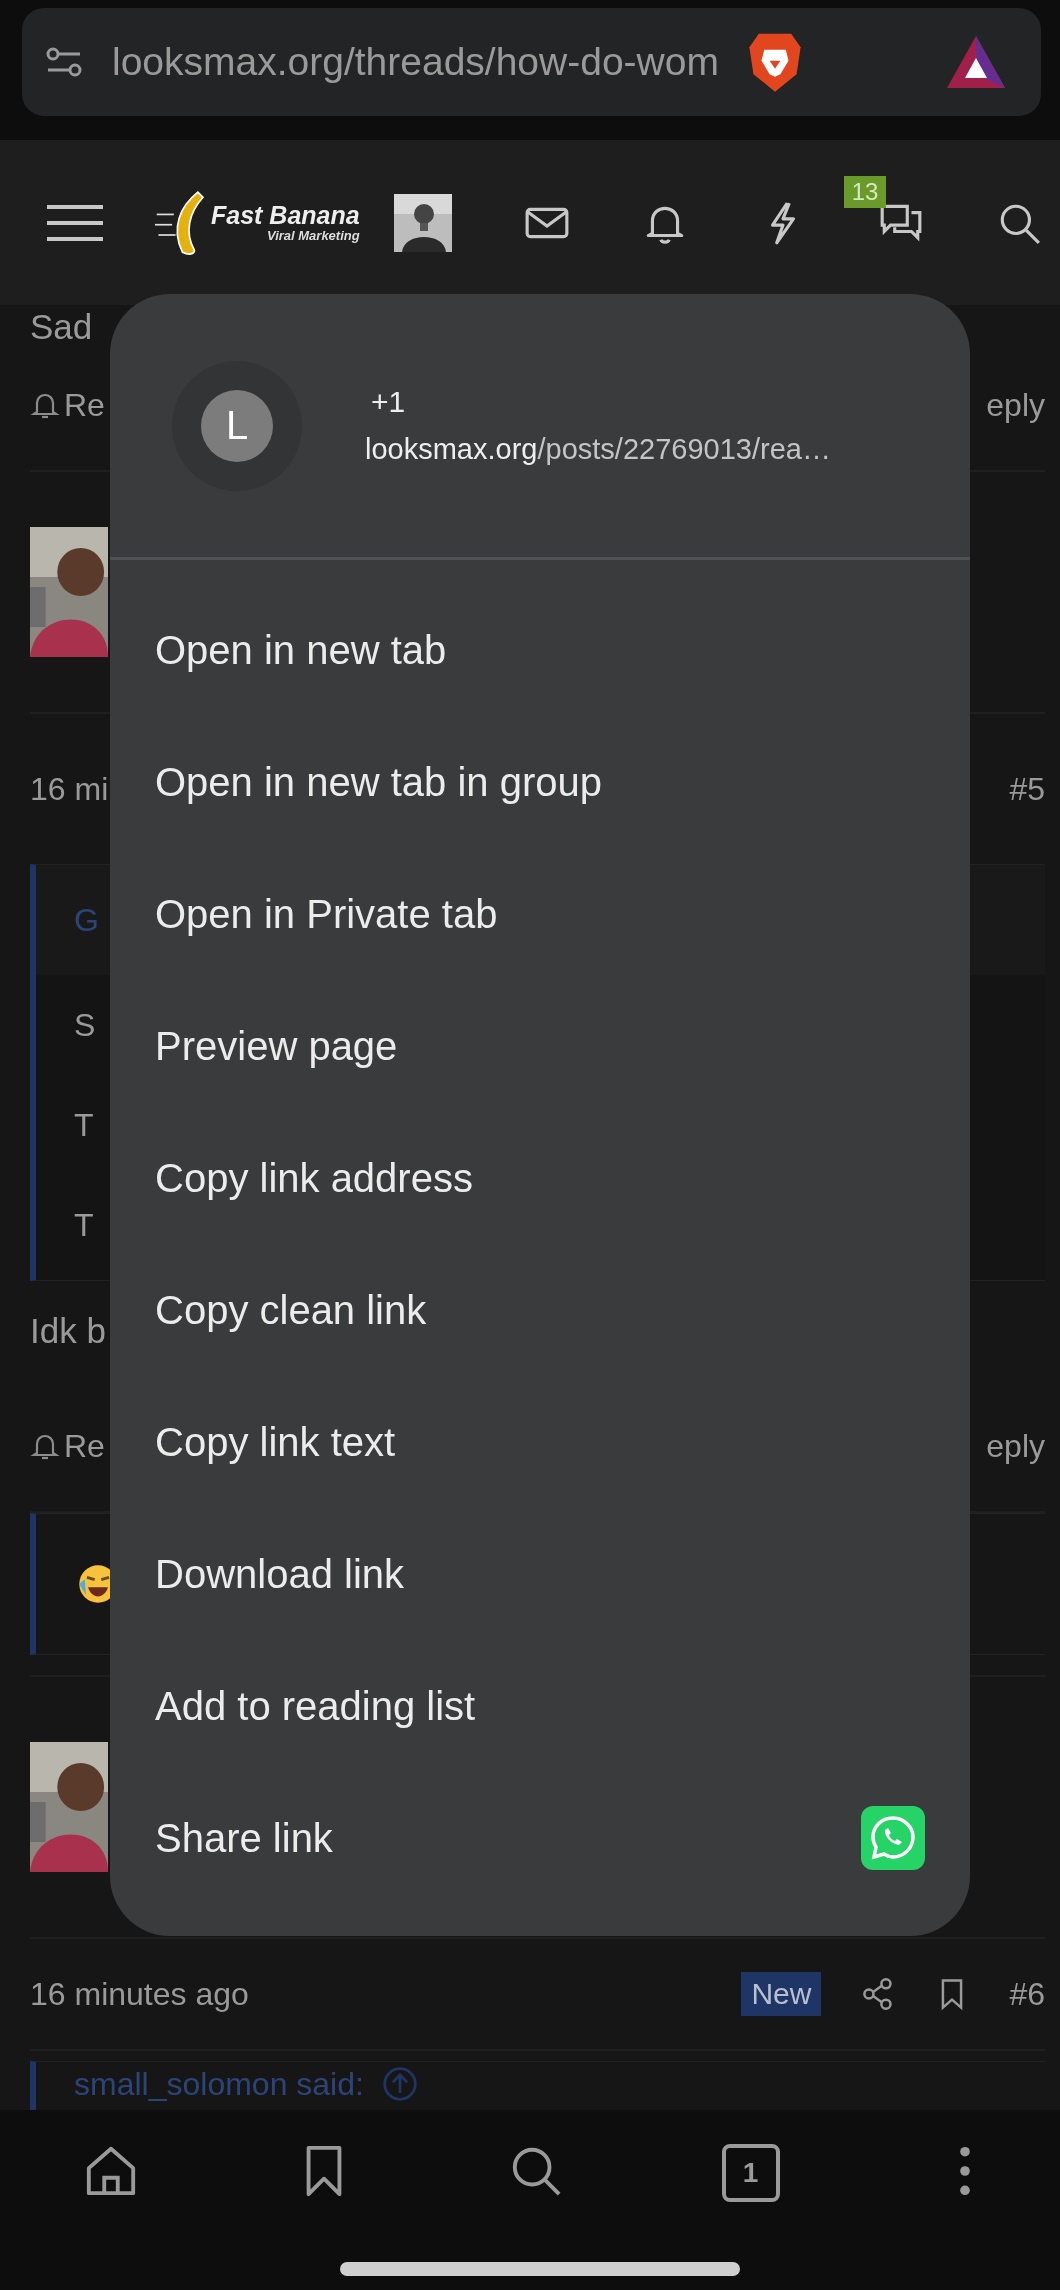  Describe the element at coordinates (68, 1331) in the screenshot. I see `post-text: Idk b` at that location.